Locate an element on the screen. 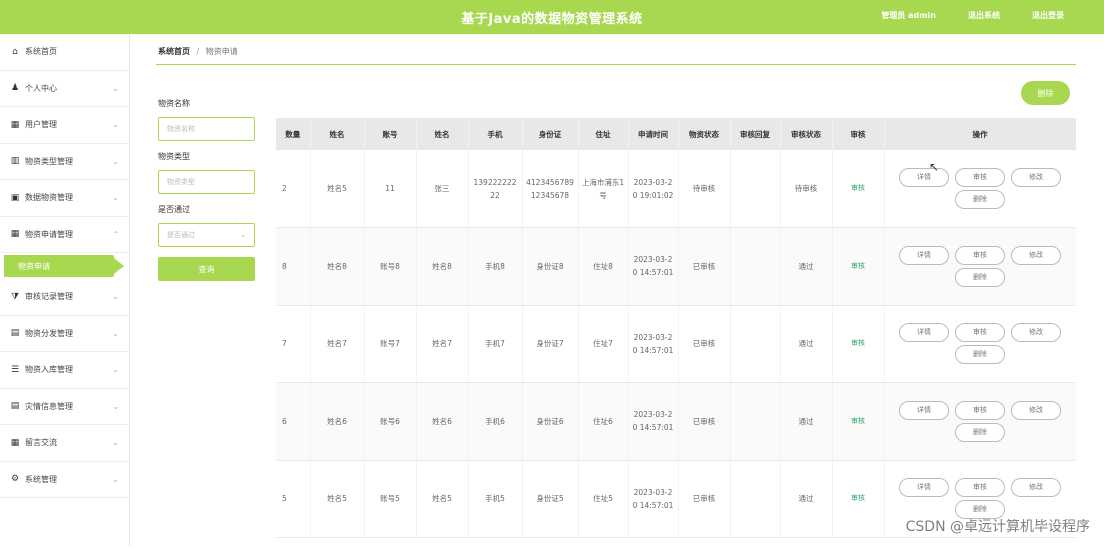  table-cell: 8 is located at coordinates (293, 267).